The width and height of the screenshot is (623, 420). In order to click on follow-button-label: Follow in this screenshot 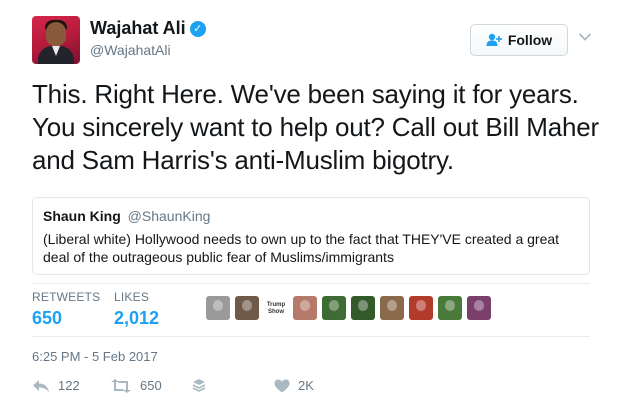, I will do `click(530, 40)`.